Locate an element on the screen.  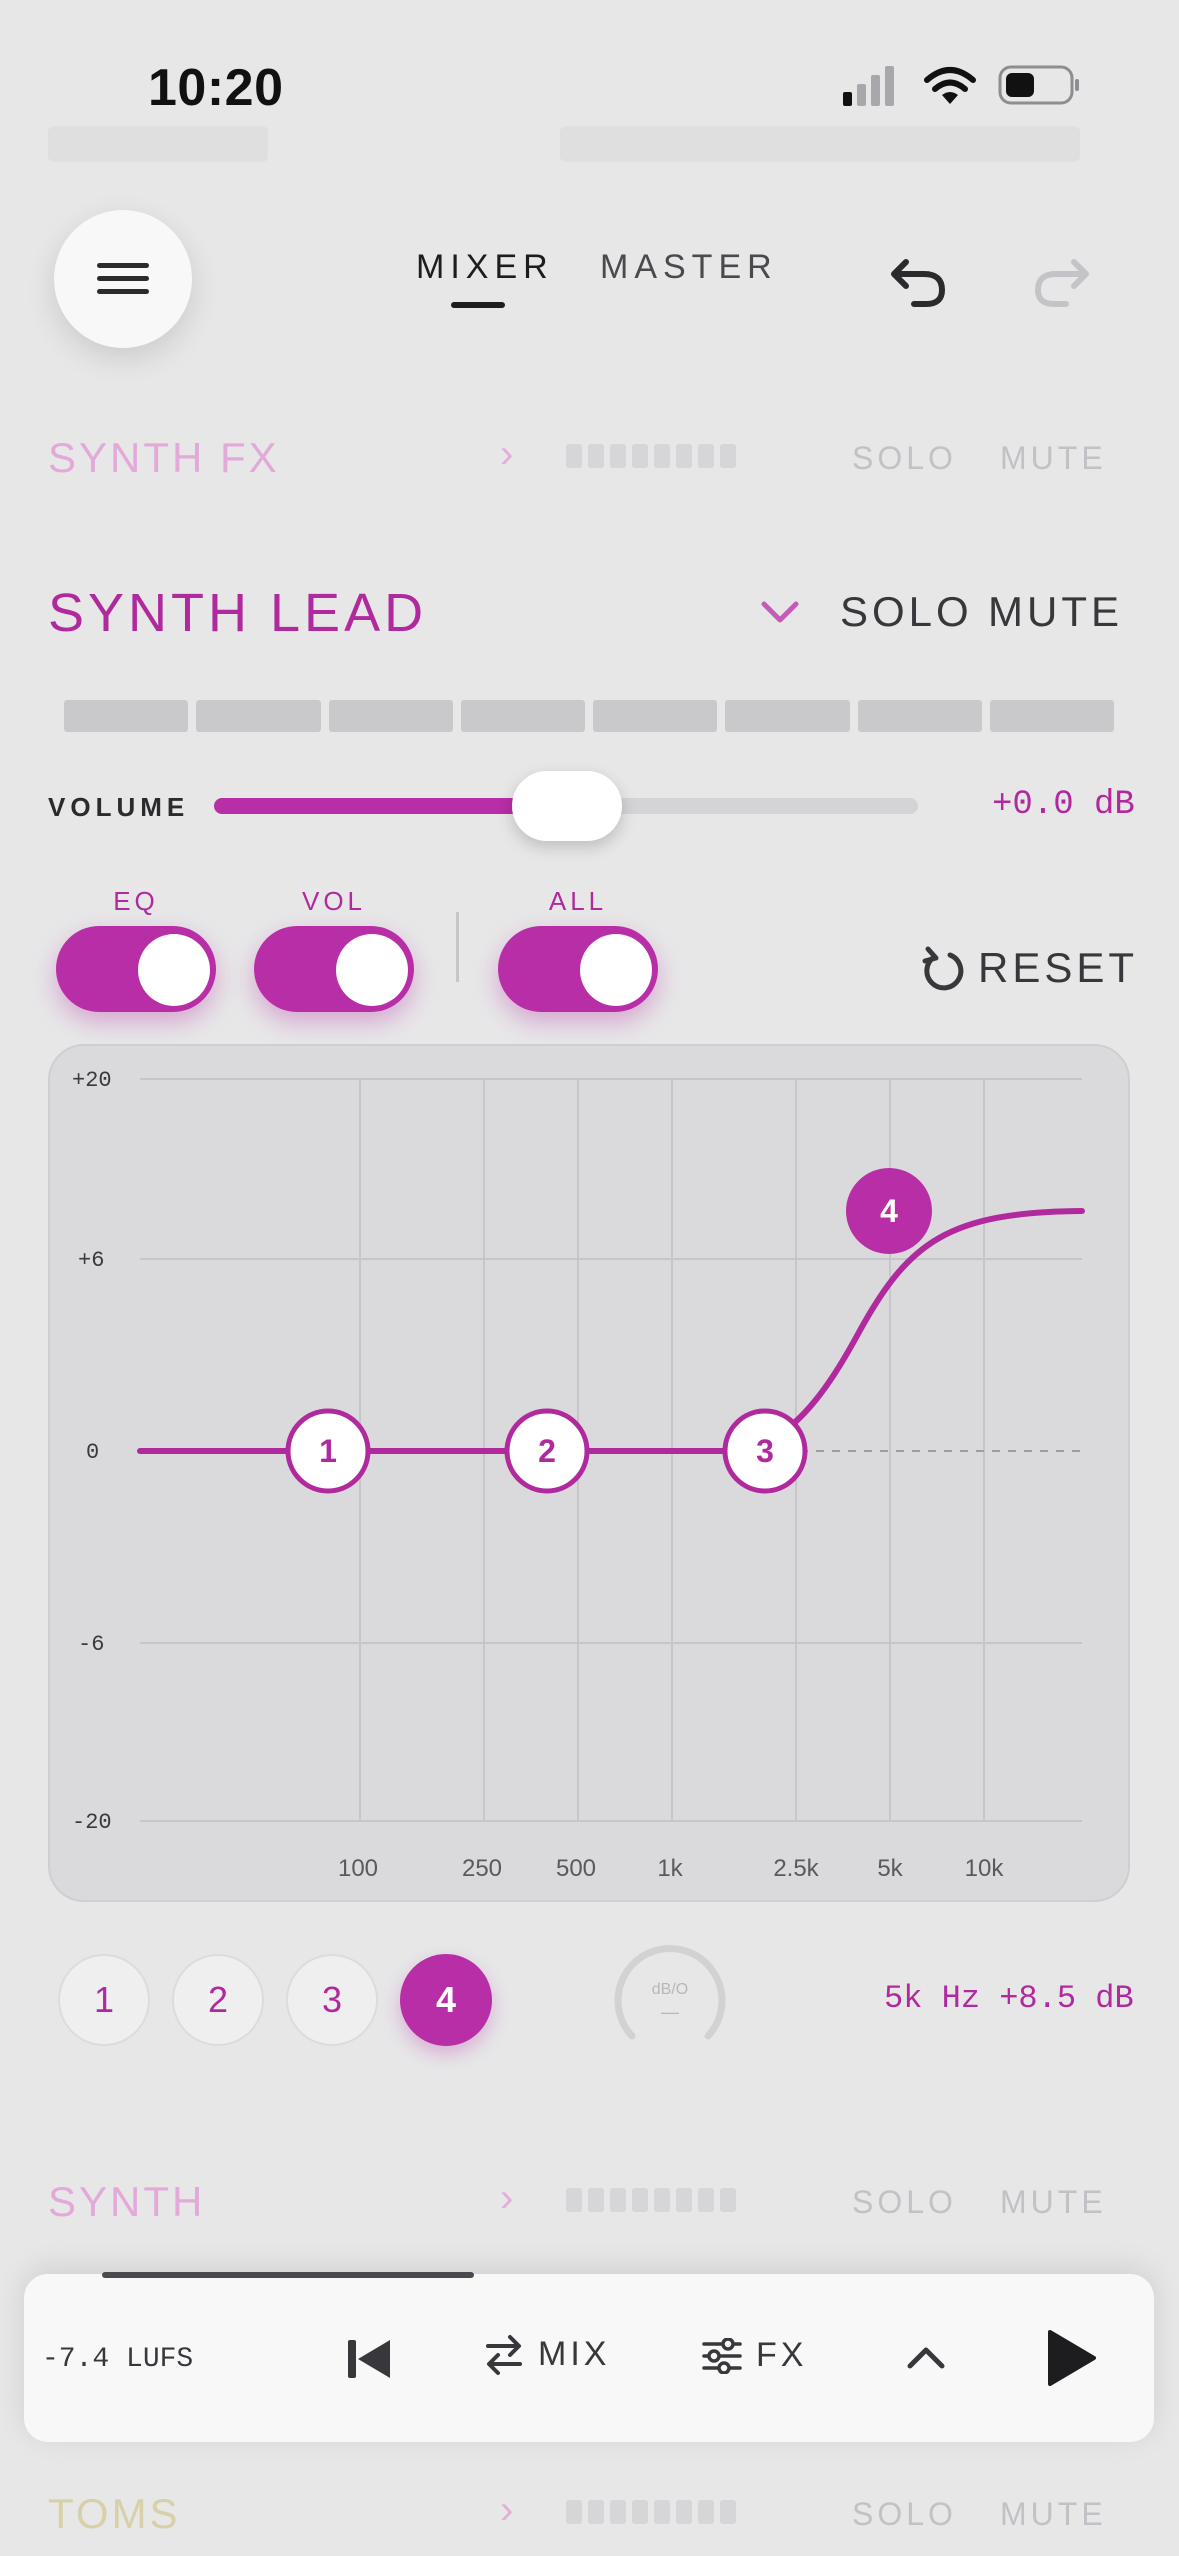
divider is located at coordinates (457, 947).